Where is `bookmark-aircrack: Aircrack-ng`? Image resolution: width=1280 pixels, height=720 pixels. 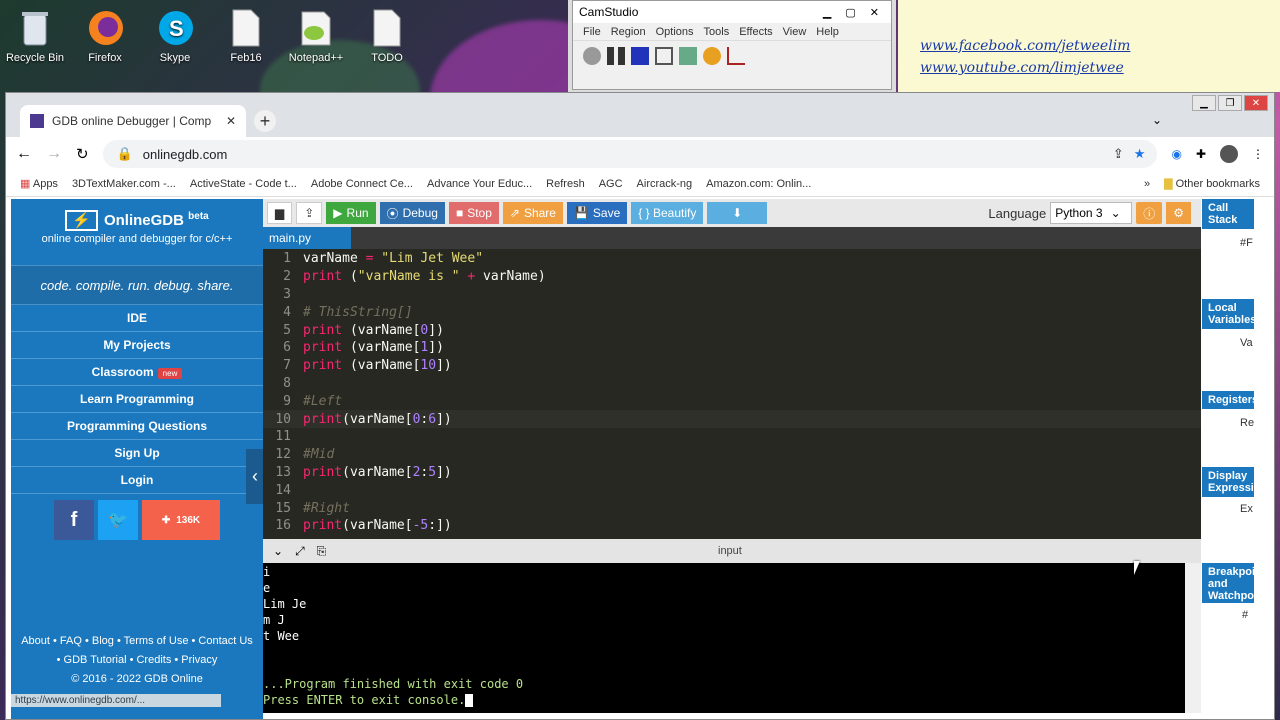
bookmark-aircrack: Aircrack-ng is located at coordinates (665, 184).